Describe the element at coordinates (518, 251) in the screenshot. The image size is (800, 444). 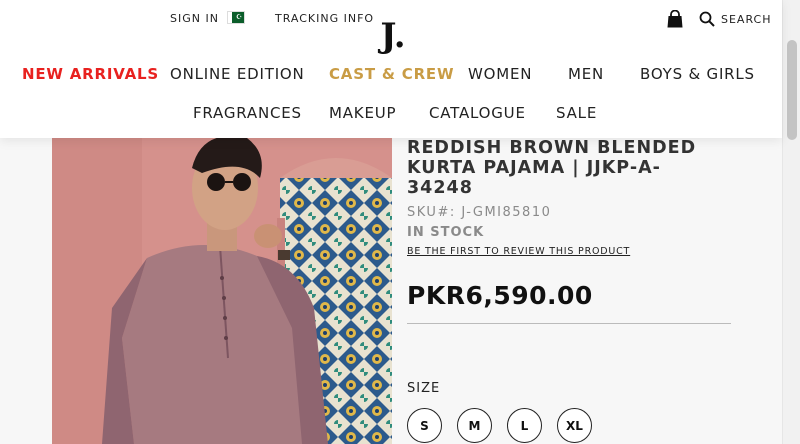
I see `write-review-link: BE THE FIRST TO REVIEW THIS PRODUCT` at that location.